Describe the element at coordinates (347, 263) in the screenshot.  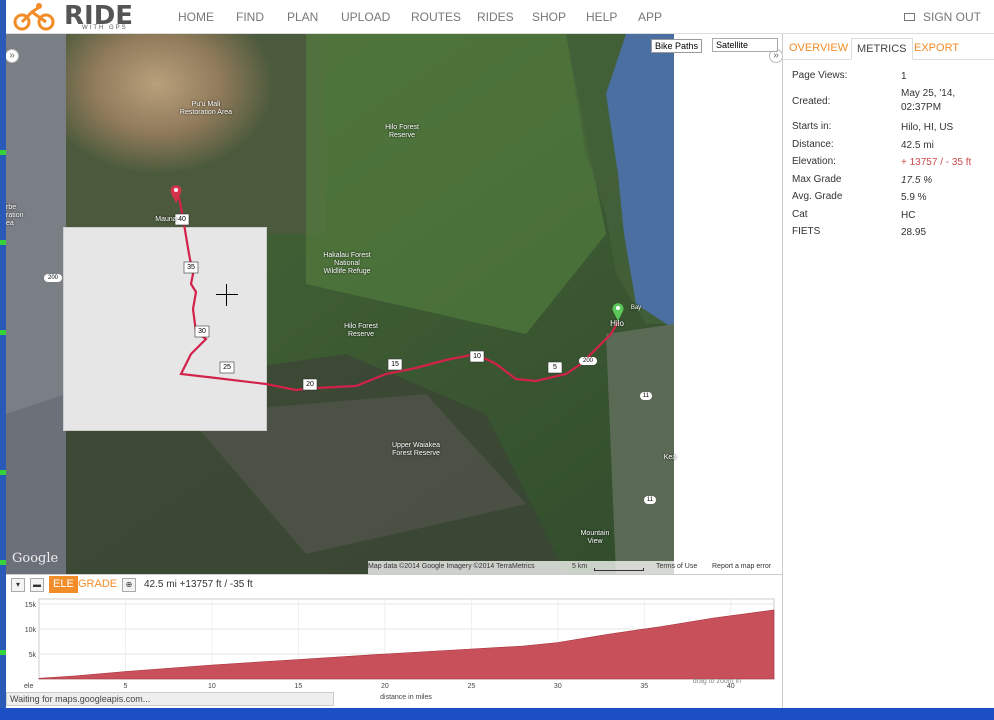
I see `place-label: Hakalau Forest National Wildlife Refuge` at that location.